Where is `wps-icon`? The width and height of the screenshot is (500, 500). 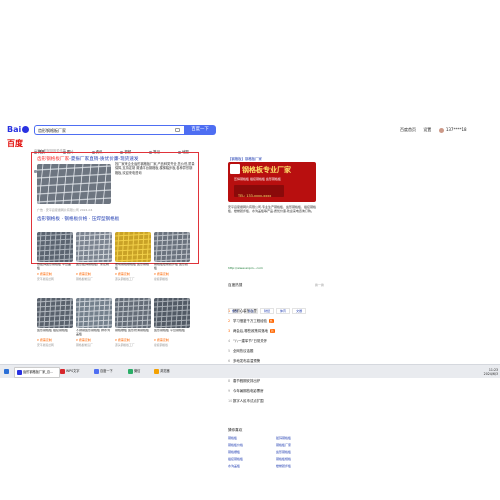
wps-icon is located at coordinates (62, 371).